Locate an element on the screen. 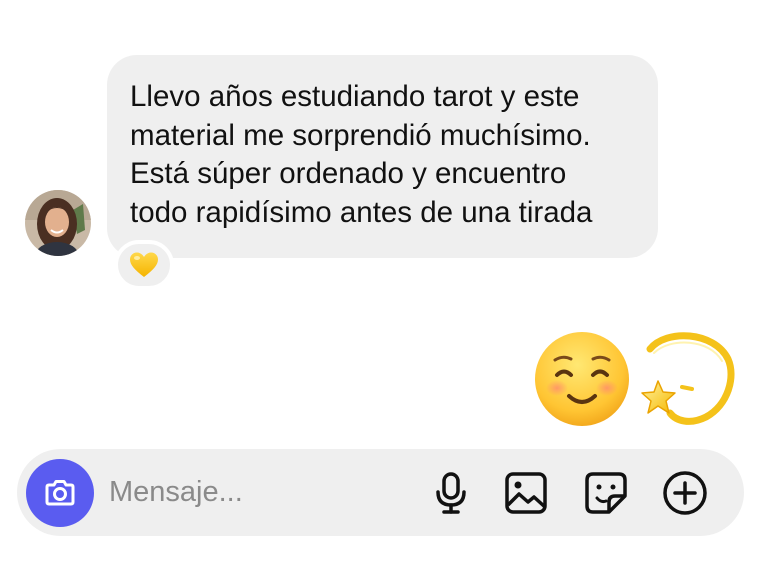  gallery-icon is located at coordinates (526, 493).